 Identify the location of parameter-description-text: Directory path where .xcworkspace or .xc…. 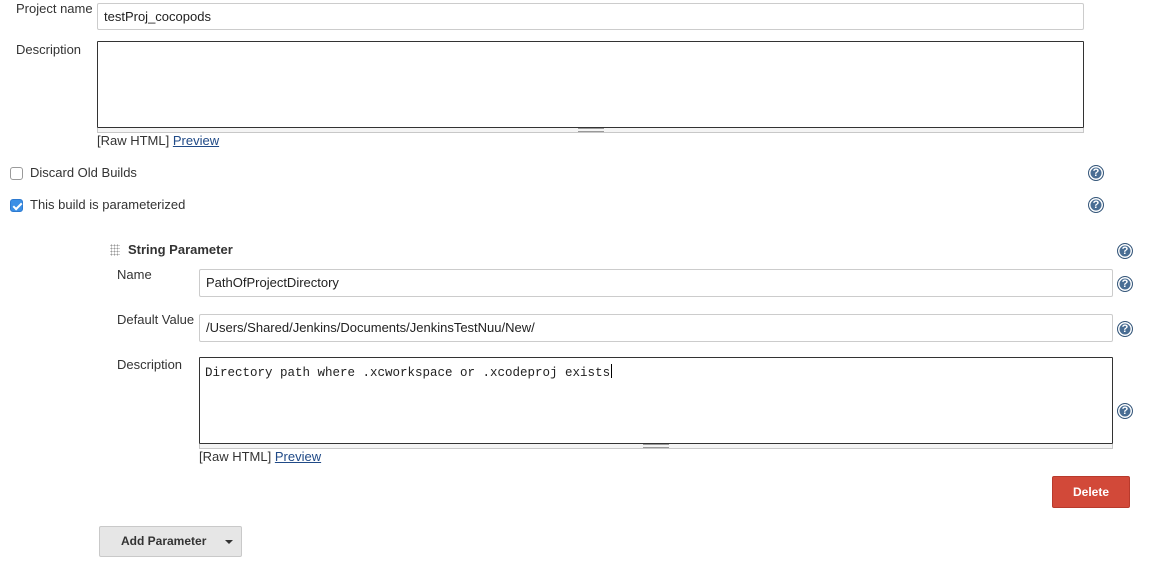
(409, 372).